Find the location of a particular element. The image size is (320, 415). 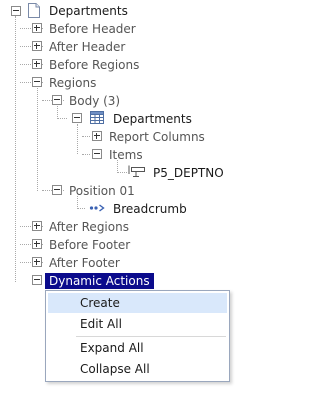

collapse-dynamic-actions-toggle is located at coordinates (37, 280).